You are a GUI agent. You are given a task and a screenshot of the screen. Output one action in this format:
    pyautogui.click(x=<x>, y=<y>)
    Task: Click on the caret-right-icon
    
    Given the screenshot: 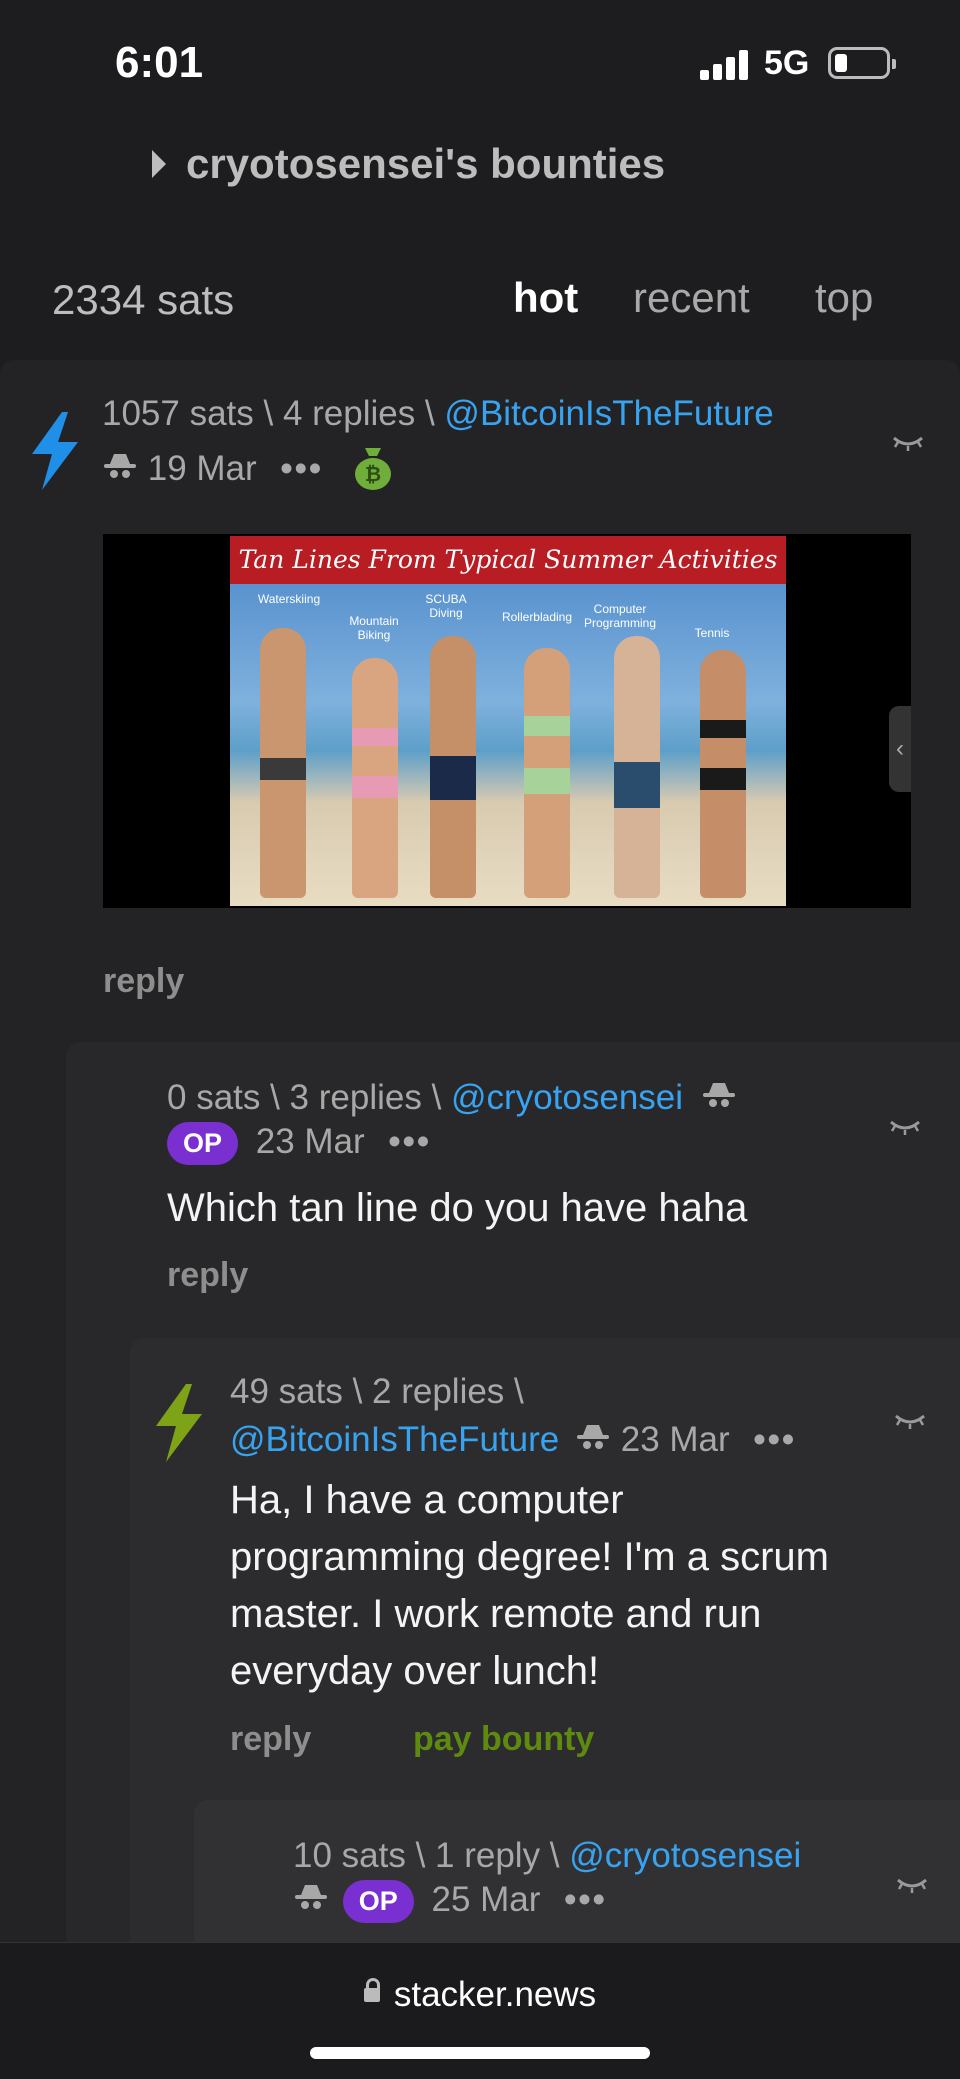 What is the action you would take?
    pyautogui.click(x=159, y=164)
    